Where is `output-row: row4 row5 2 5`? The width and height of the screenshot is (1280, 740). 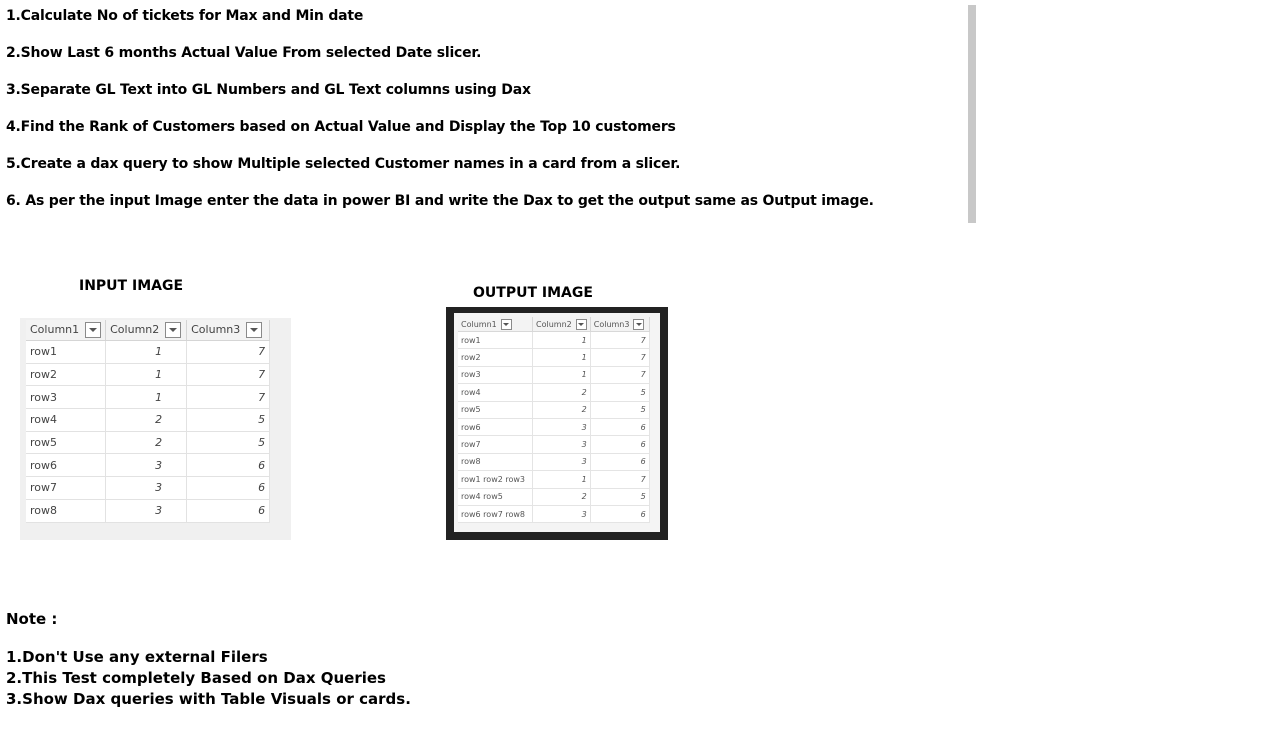 output-row: row4 row5 2 5 is located at coordinates (554, 497).